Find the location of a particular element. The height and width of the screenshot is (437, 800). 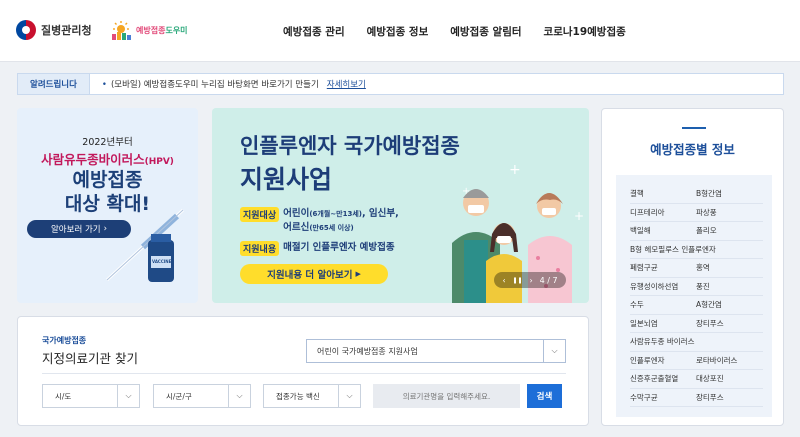

hpv-subject: 사람유두종바이러스(HPV) is located at coordinates (107, 158).